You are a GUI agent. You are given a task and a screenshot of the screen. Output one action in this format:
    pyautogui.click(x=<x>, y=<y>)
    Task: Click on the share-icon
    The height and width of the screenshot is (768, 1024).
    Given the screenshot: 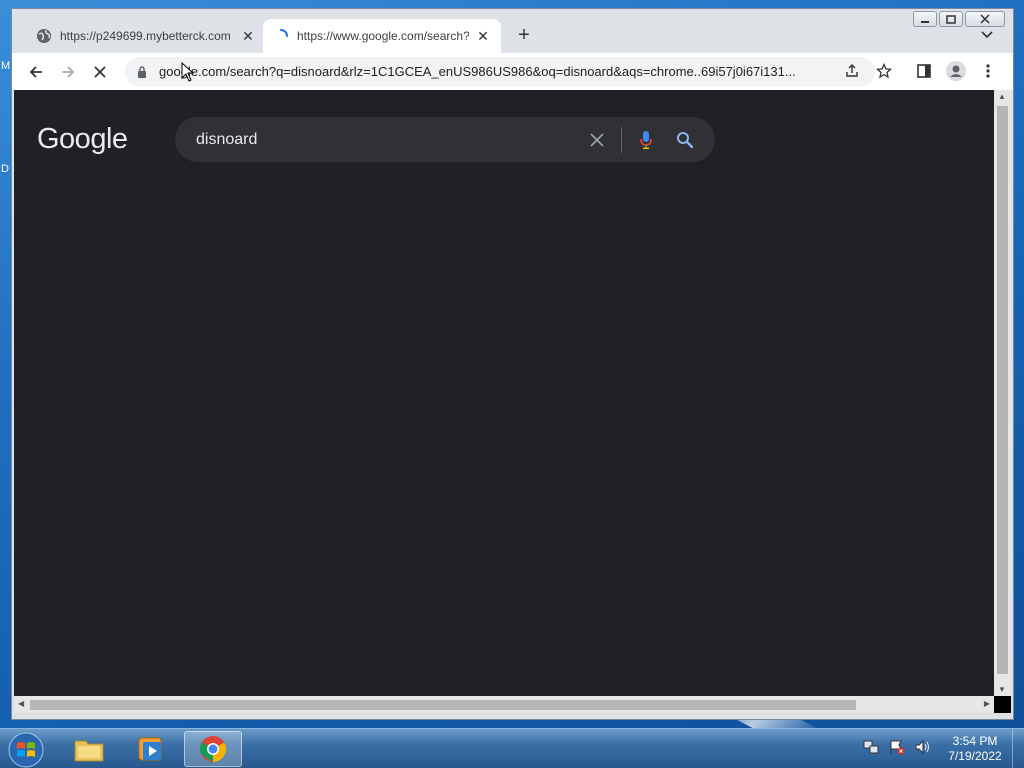 What is the action you would take?
    pyautogui.click(x=852, y=70)
    